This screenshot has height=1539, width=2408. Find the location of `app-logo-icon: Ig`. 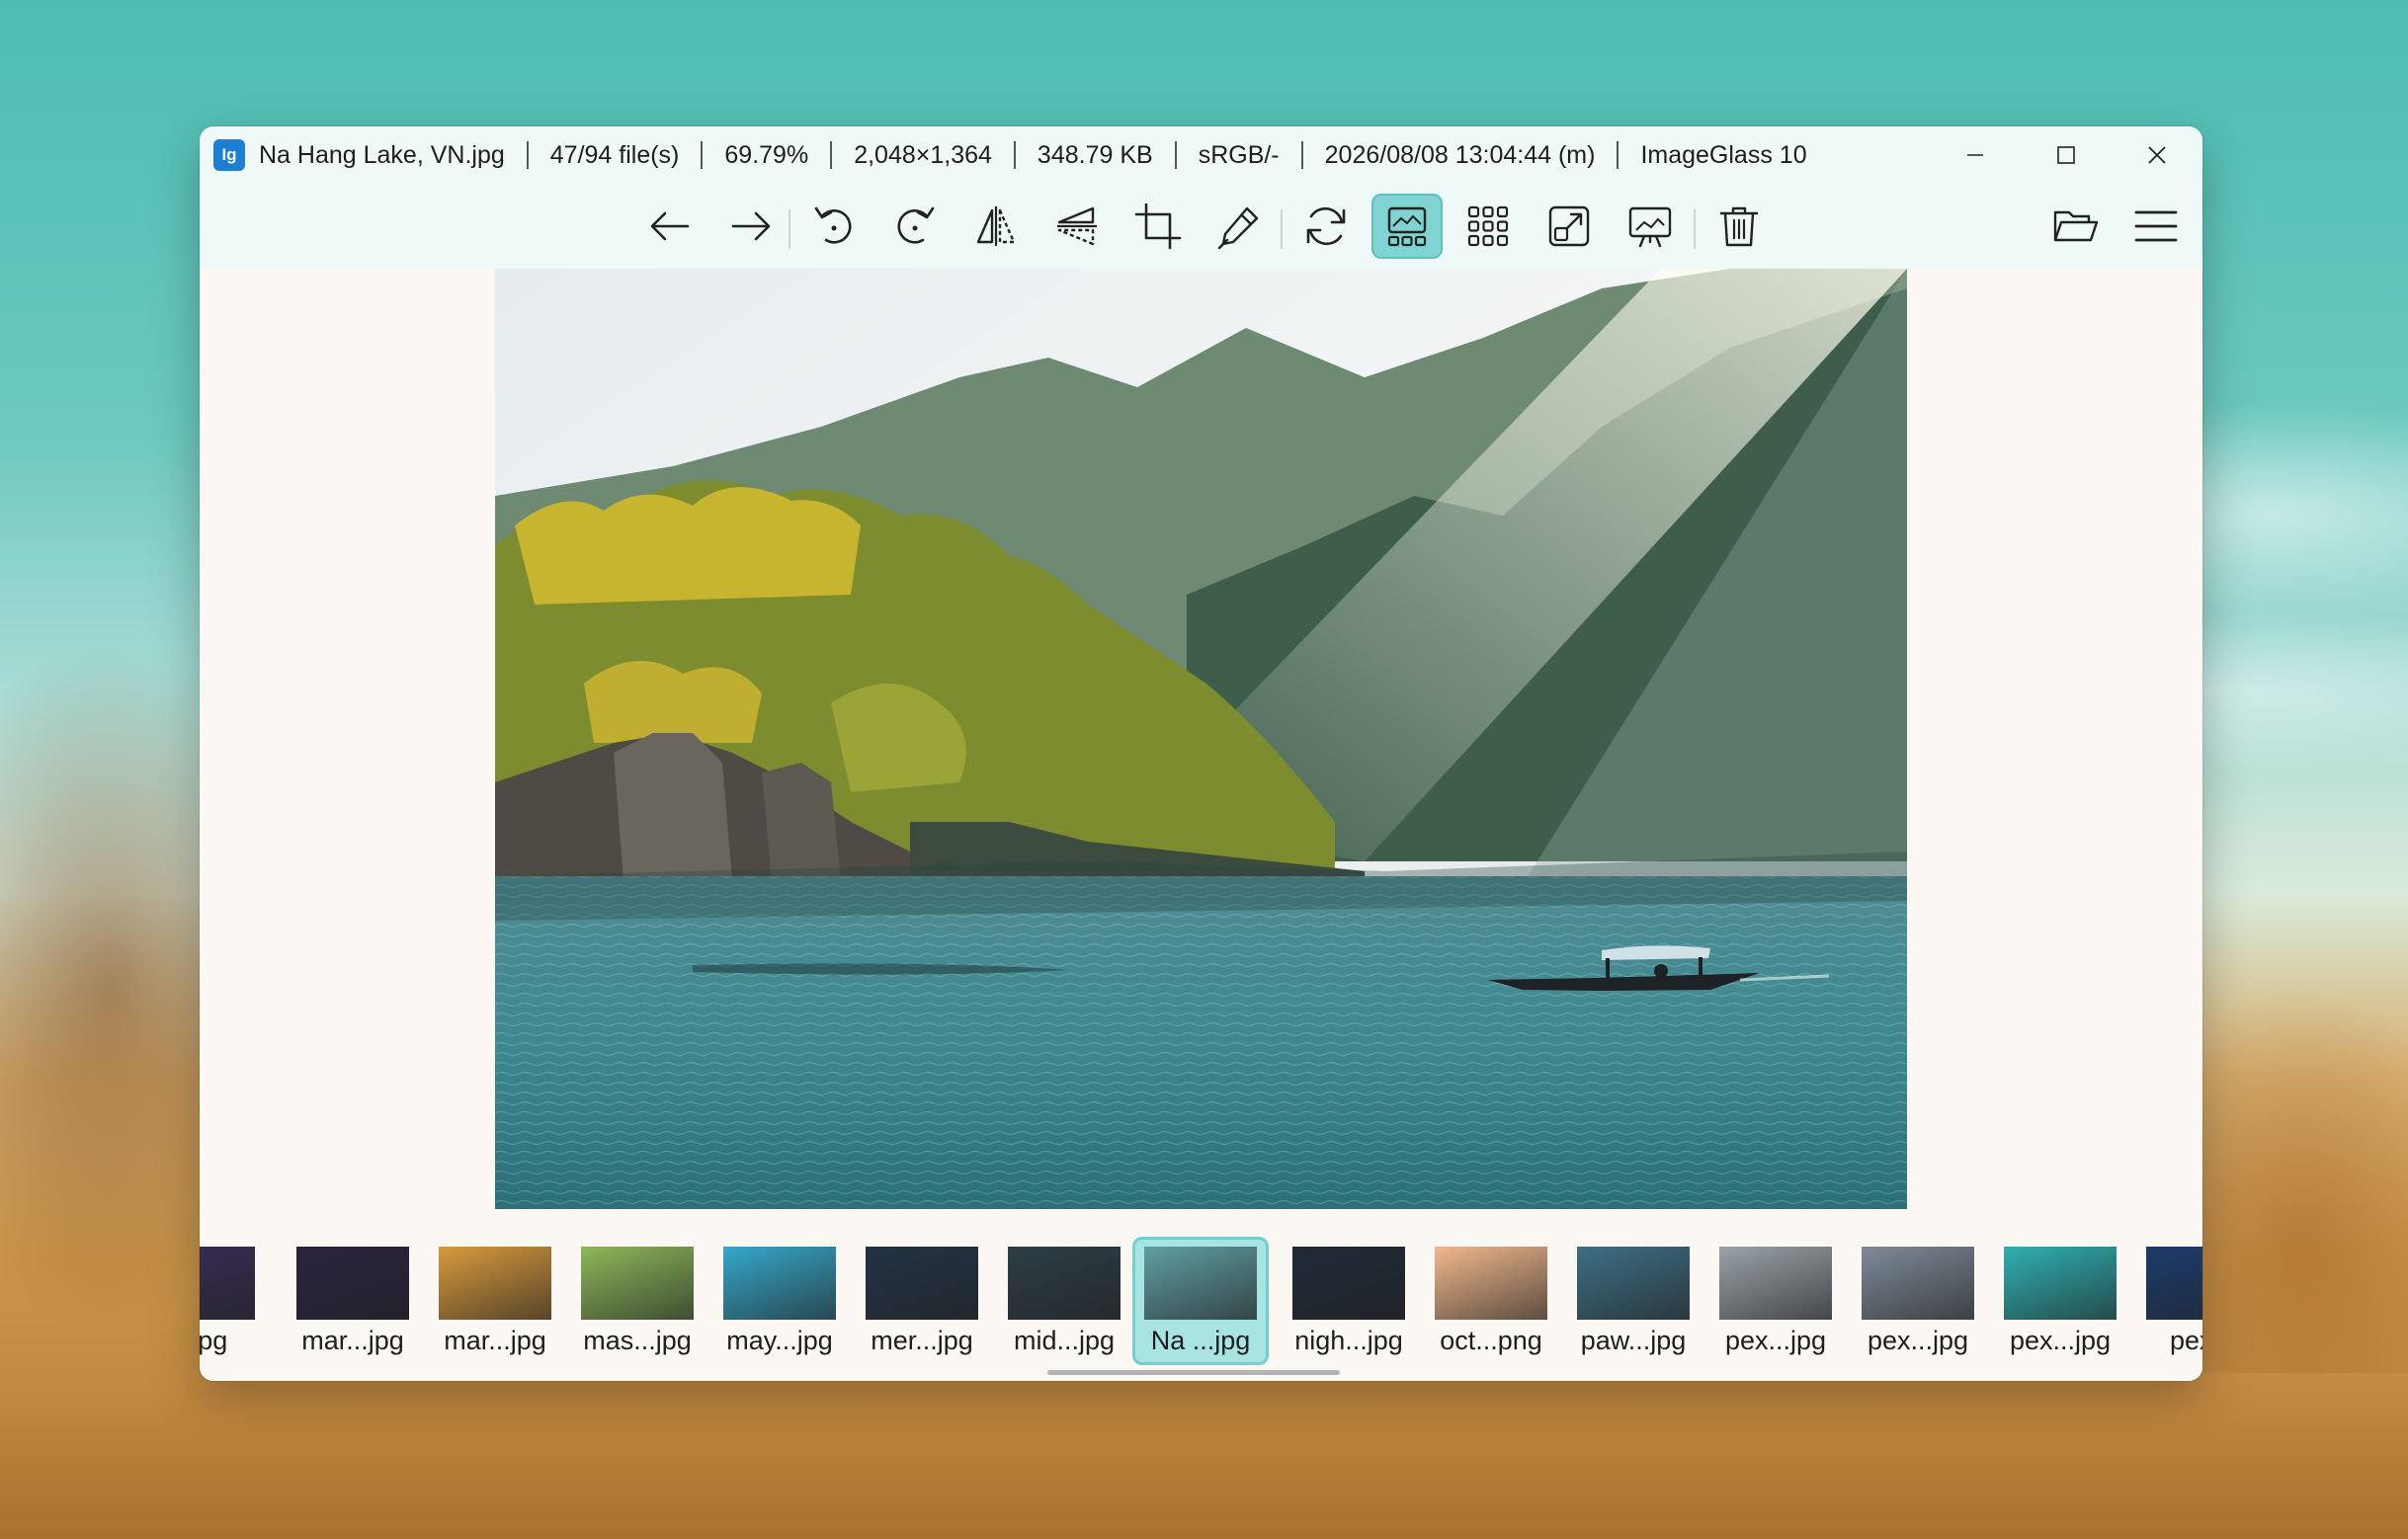

app-logo-icon: Ig is located at coordinates (229, 155).